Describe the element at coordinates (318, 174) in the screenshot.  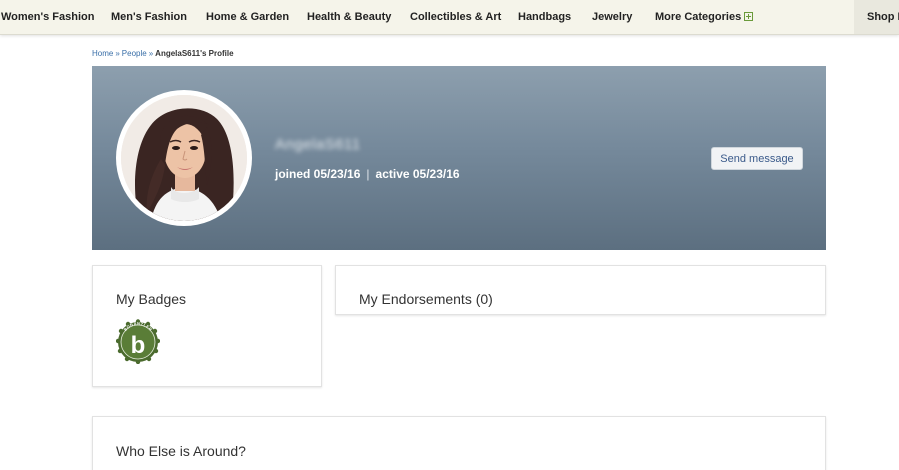
I see `joined-date: joined 05/23/16` at that location.